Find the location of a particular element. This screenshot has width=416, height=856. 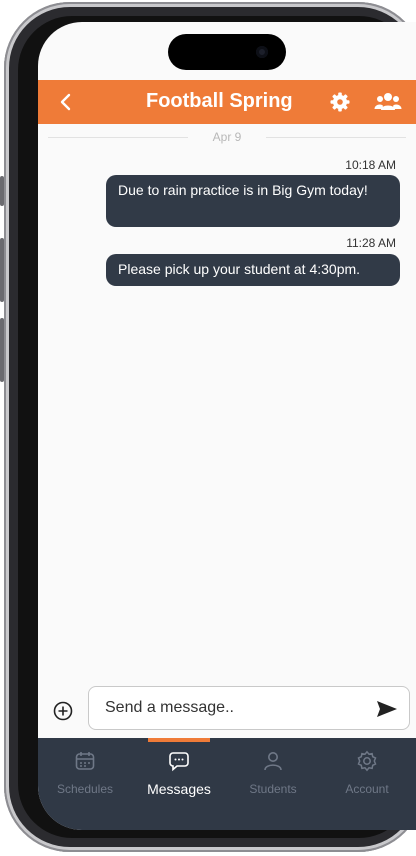

page-title: Football Spring is located at coordinates (219, 101).